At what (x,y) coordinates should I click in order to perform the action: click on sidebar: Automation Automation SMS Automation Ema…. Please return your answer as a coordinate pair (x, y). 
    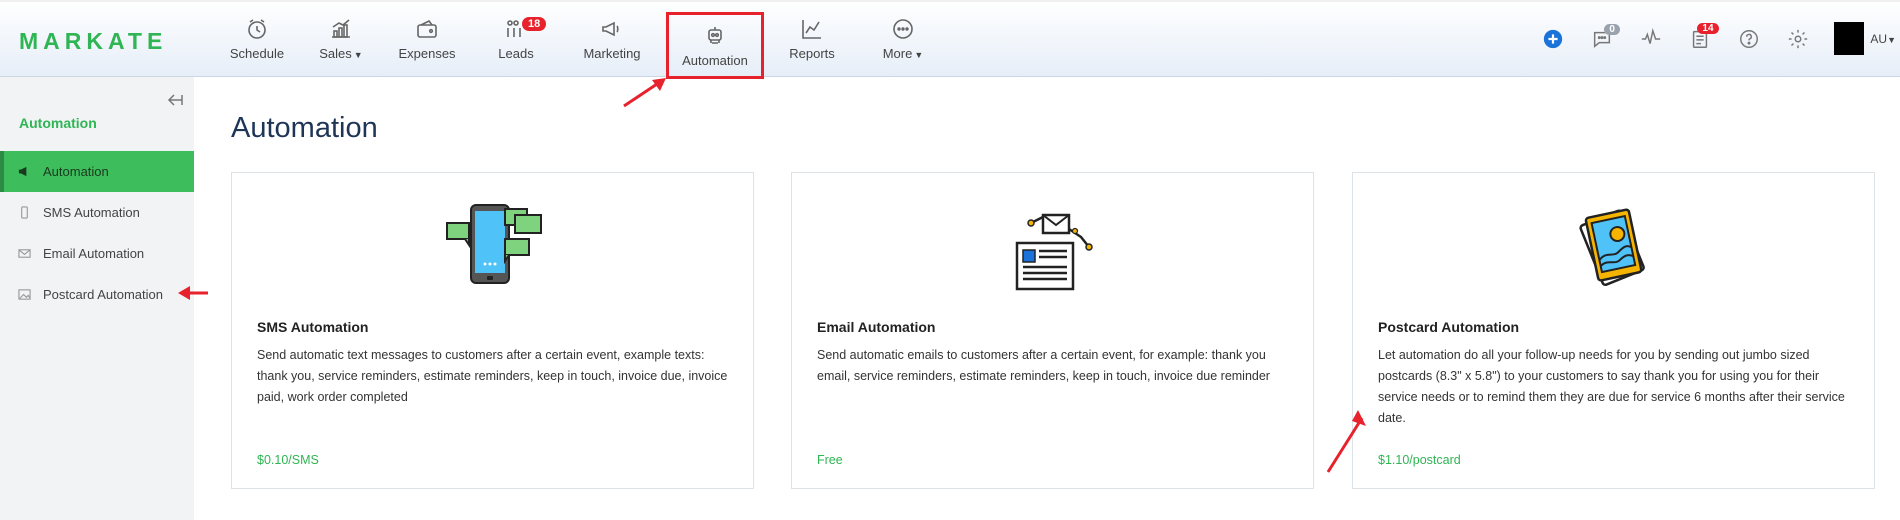
    Looking at the image, I should click on (97, 298).